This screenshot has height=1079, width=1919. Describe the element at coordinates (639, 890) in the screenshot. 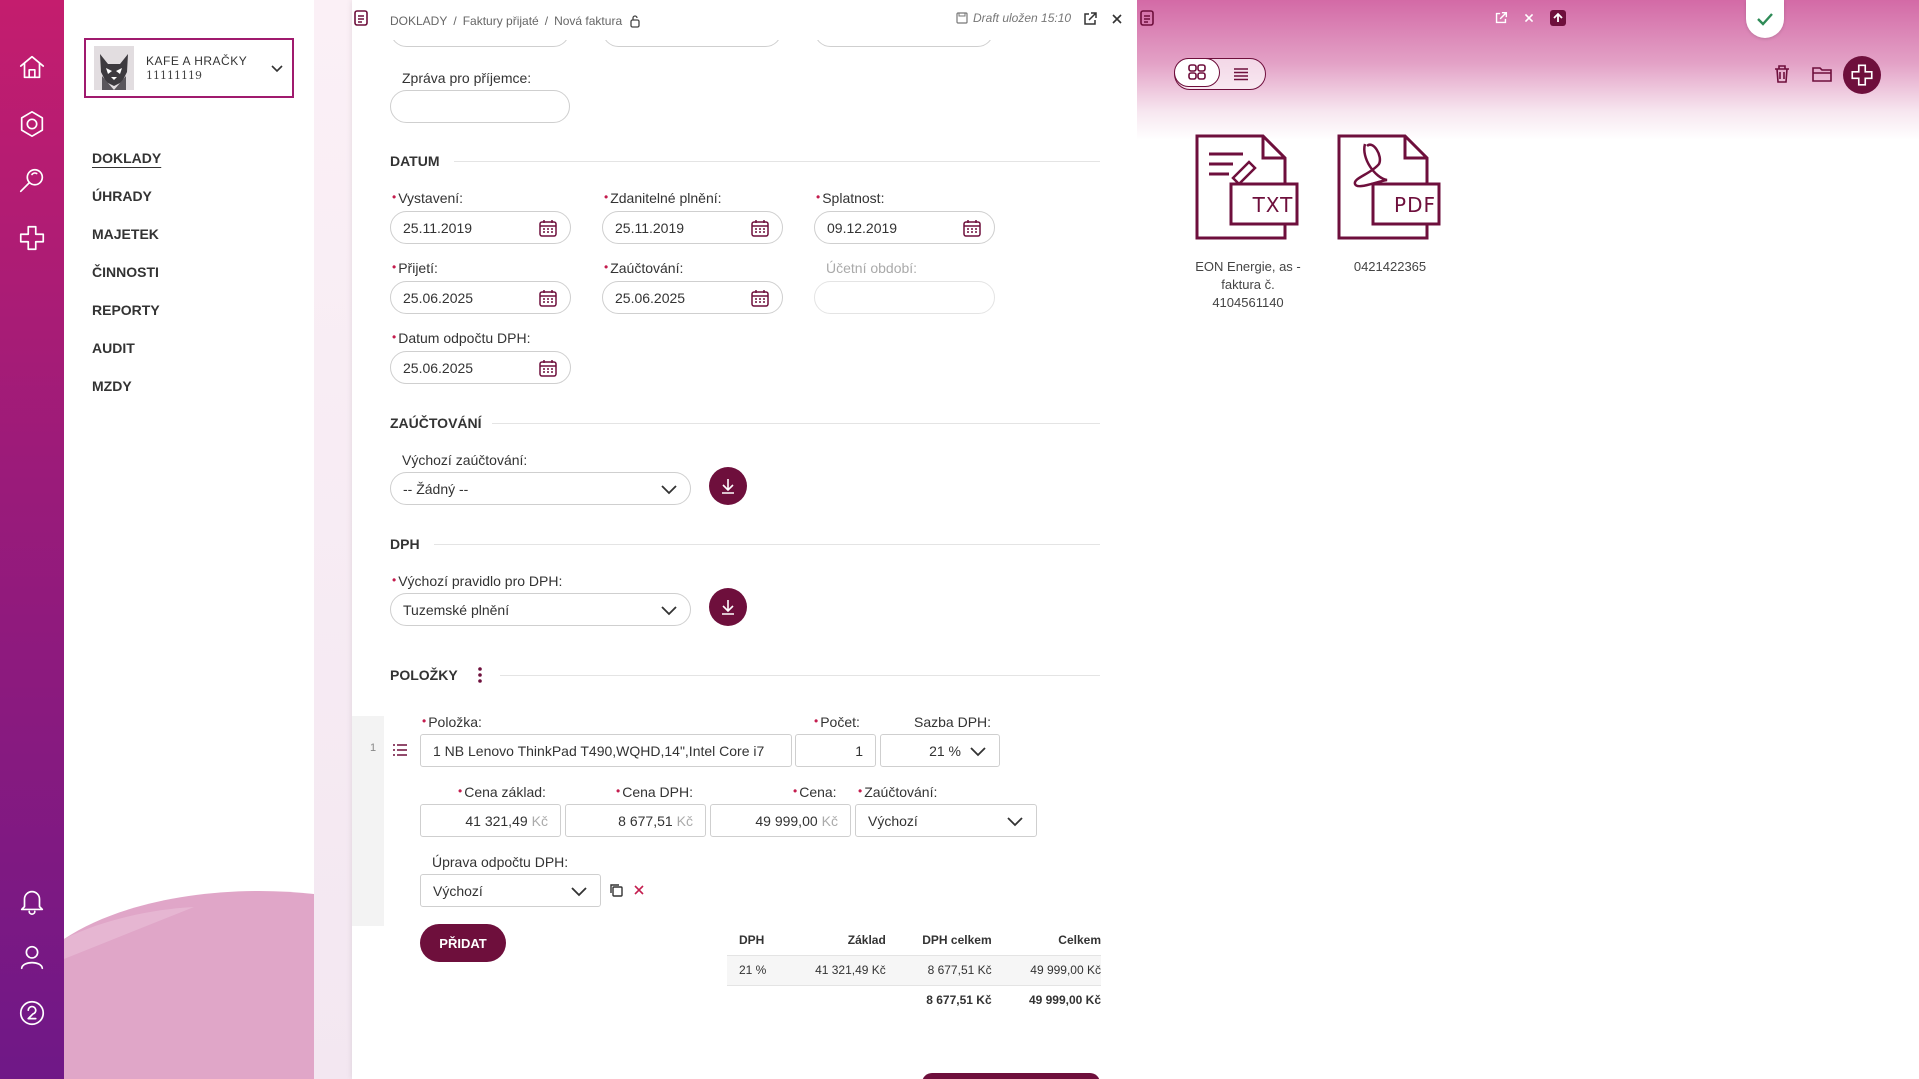

I see `close-icon` at that location.